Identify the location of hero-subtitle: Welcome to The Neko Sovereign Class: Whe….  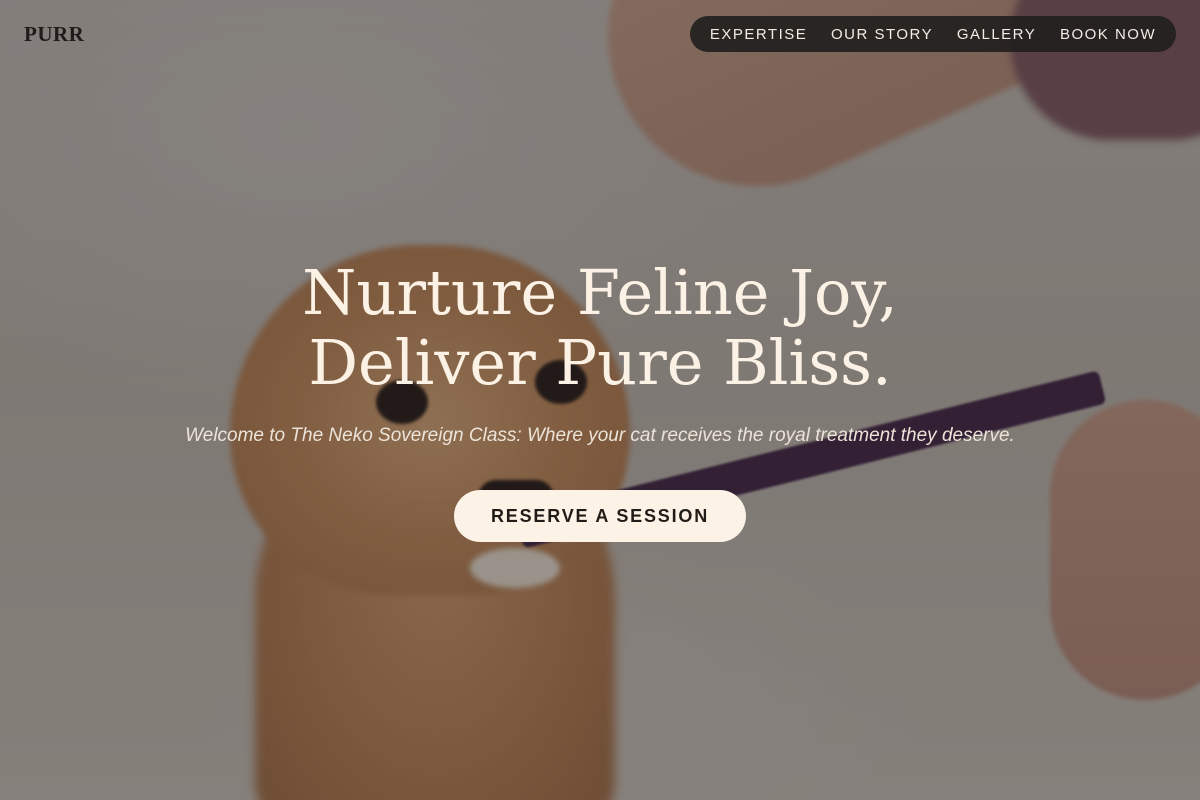
(600, 435).